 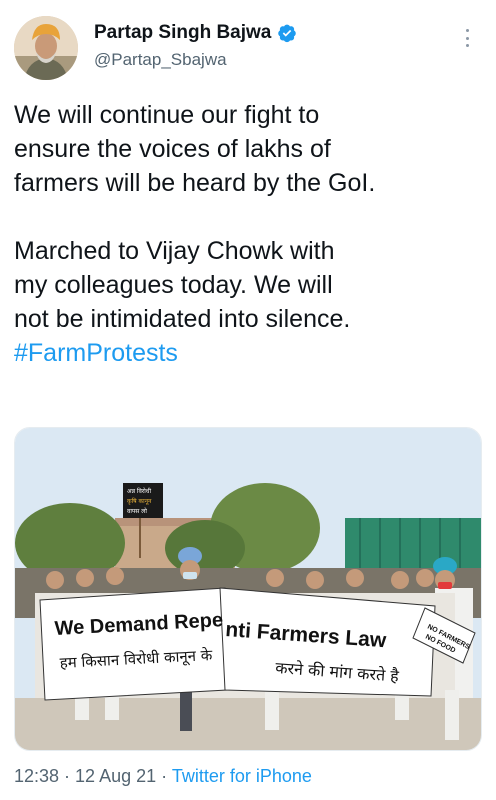 What do you see at coordinates (96, 353) in the screenshot?
I see `hashtag-link: #FarmProtests` at bounding box center [96, 353].